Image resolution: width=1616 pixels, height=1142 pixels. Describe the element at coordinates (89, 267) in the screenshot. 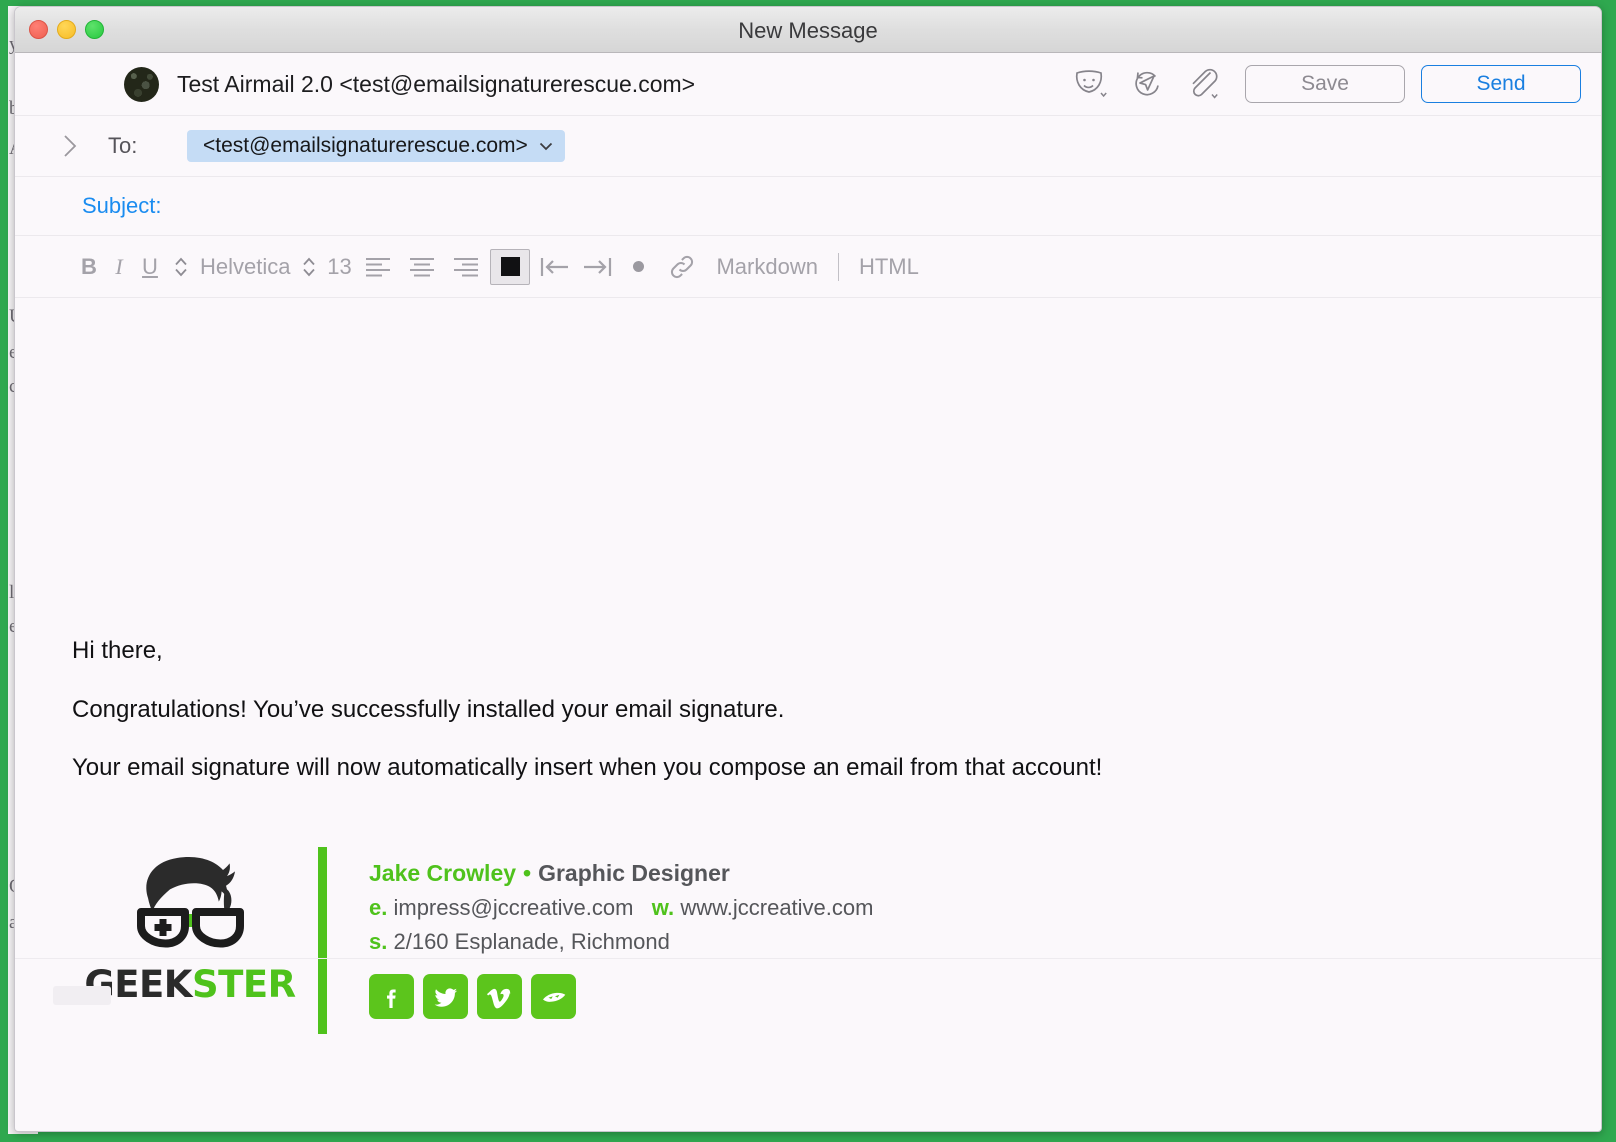

I see `bold-button: B` at that location.